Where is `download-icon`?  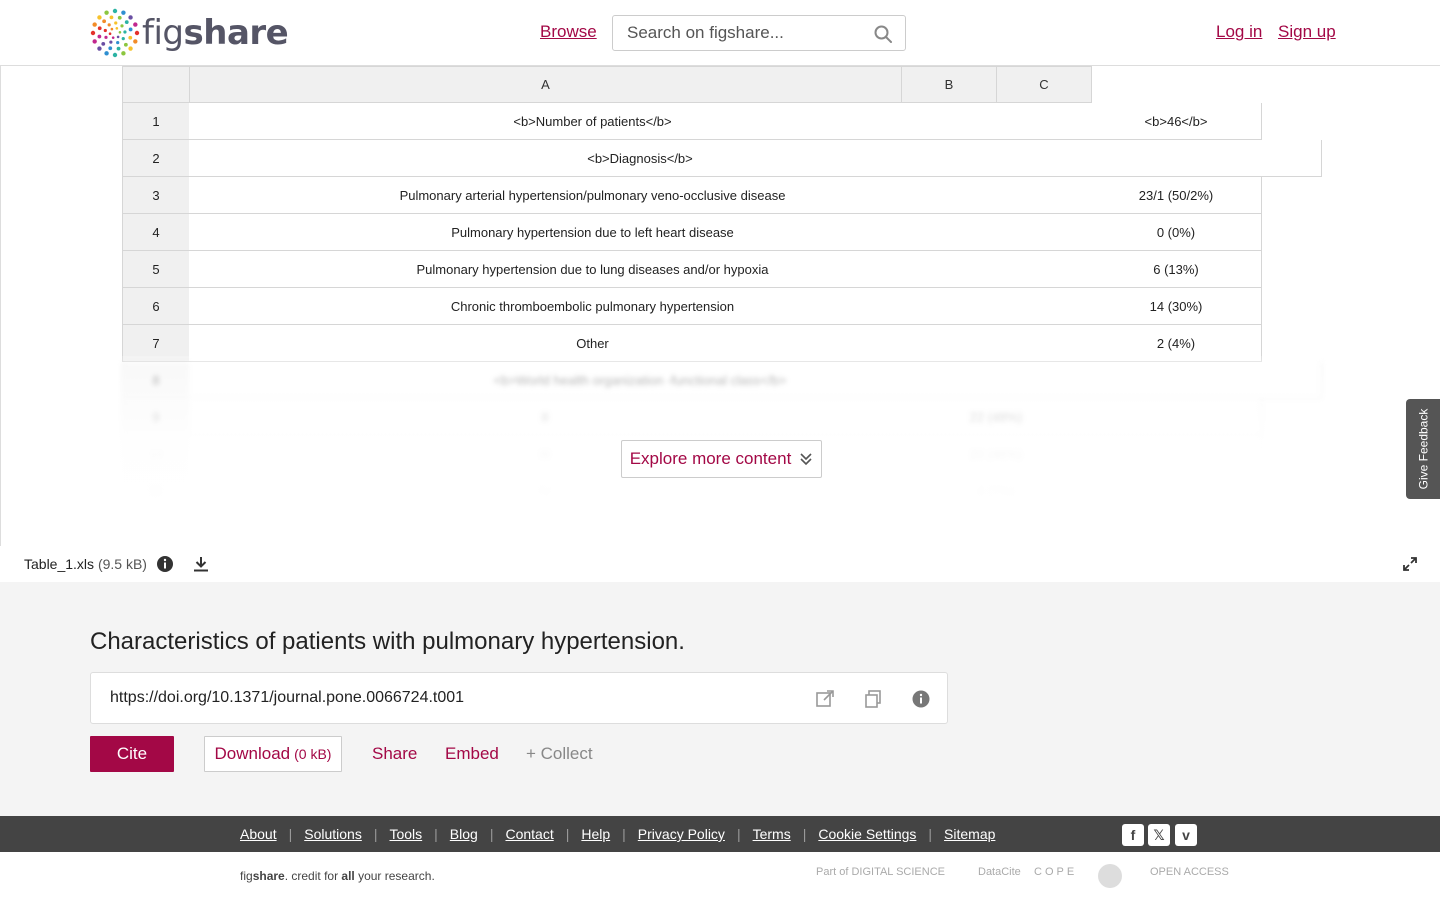
download-icon is located at coordinates (201, 564).